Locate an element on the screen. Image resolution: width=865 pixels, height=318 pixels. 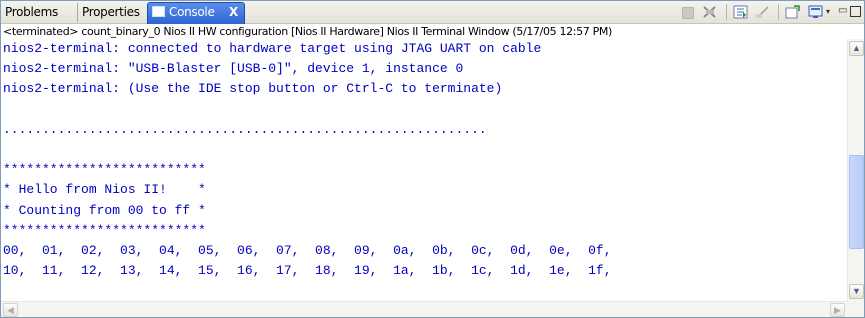
scroll-lock-icon is located at coordinates (741, 12).